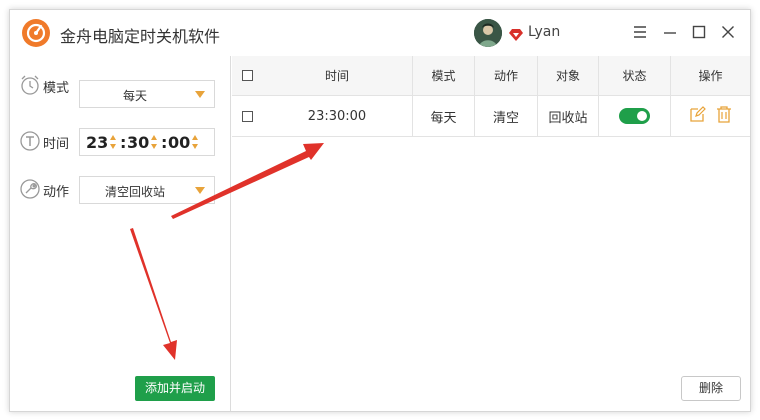 This screenshot has height=420, width=760. Describe the element at coordinates (568, 118) in the screenshot. I see `row-target: 回收站` at that location.